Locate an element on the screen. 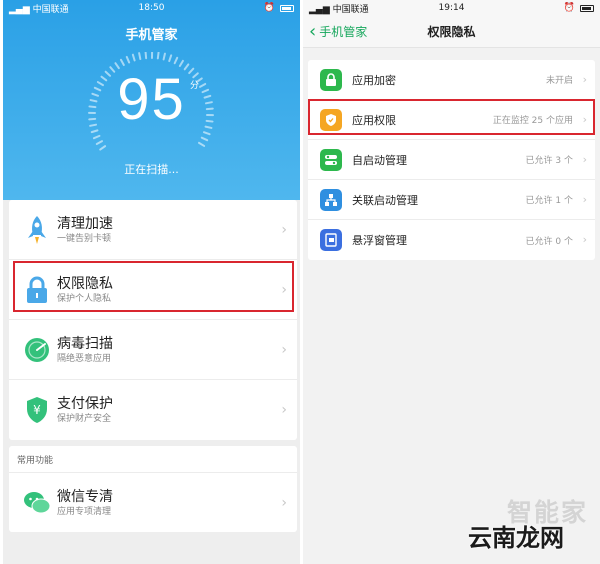 Image resolution: width=600 pixels, height=564 pixels. menu-item-subtitle: 保护个人隐私 is located at coordinates (84, 298).